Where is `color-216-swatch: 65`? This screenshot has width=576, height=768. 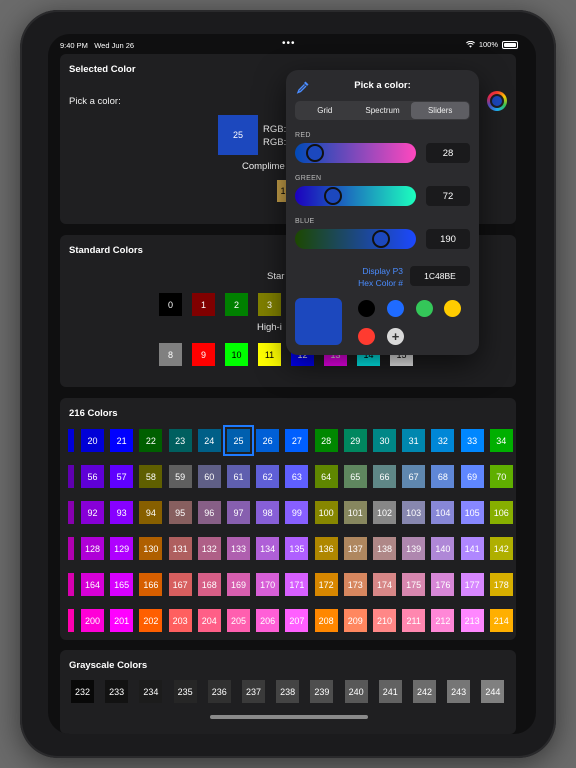
color-216-swatch: 65 is located at coordinates (355, 476).